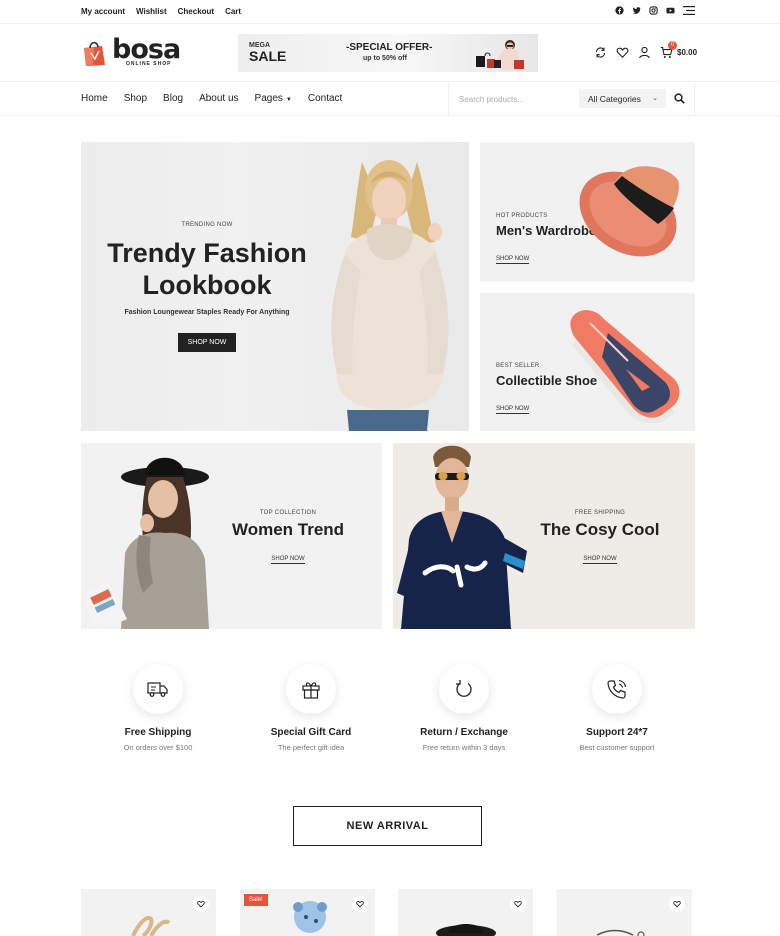 The height and width of the screenshot is (936, 780). I want to click on promo-collectible-shoe: BEST SELLER Collectible Shoe SHOP NOW, so click(587, 362).